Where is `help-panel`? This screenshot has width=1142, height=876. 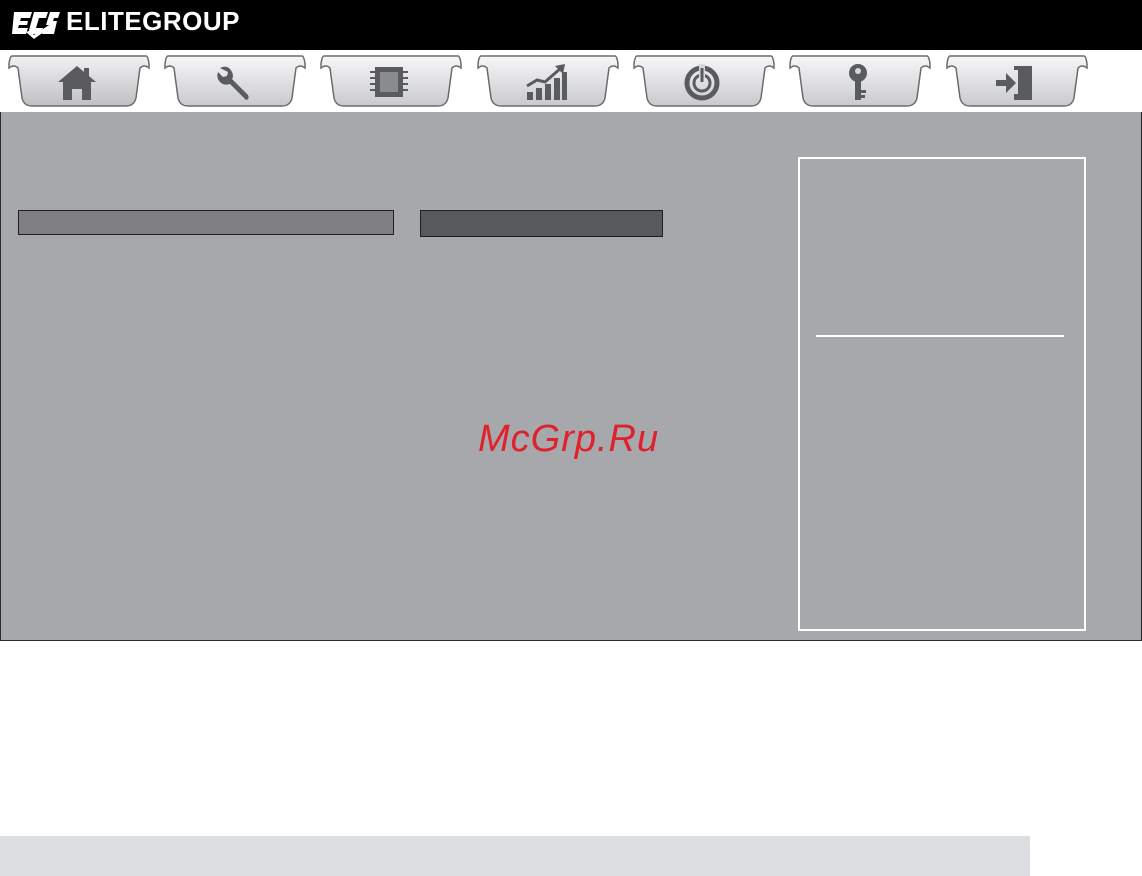
help-panel is located at coordinates (942, 394).